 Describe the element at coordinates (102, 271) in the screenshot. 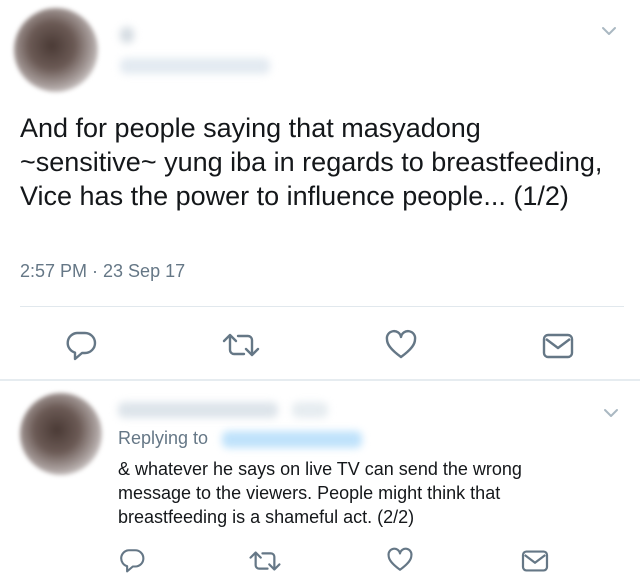

I see `tweet-timestamp: 2:57 PM · 23 Sep 17` at that location.